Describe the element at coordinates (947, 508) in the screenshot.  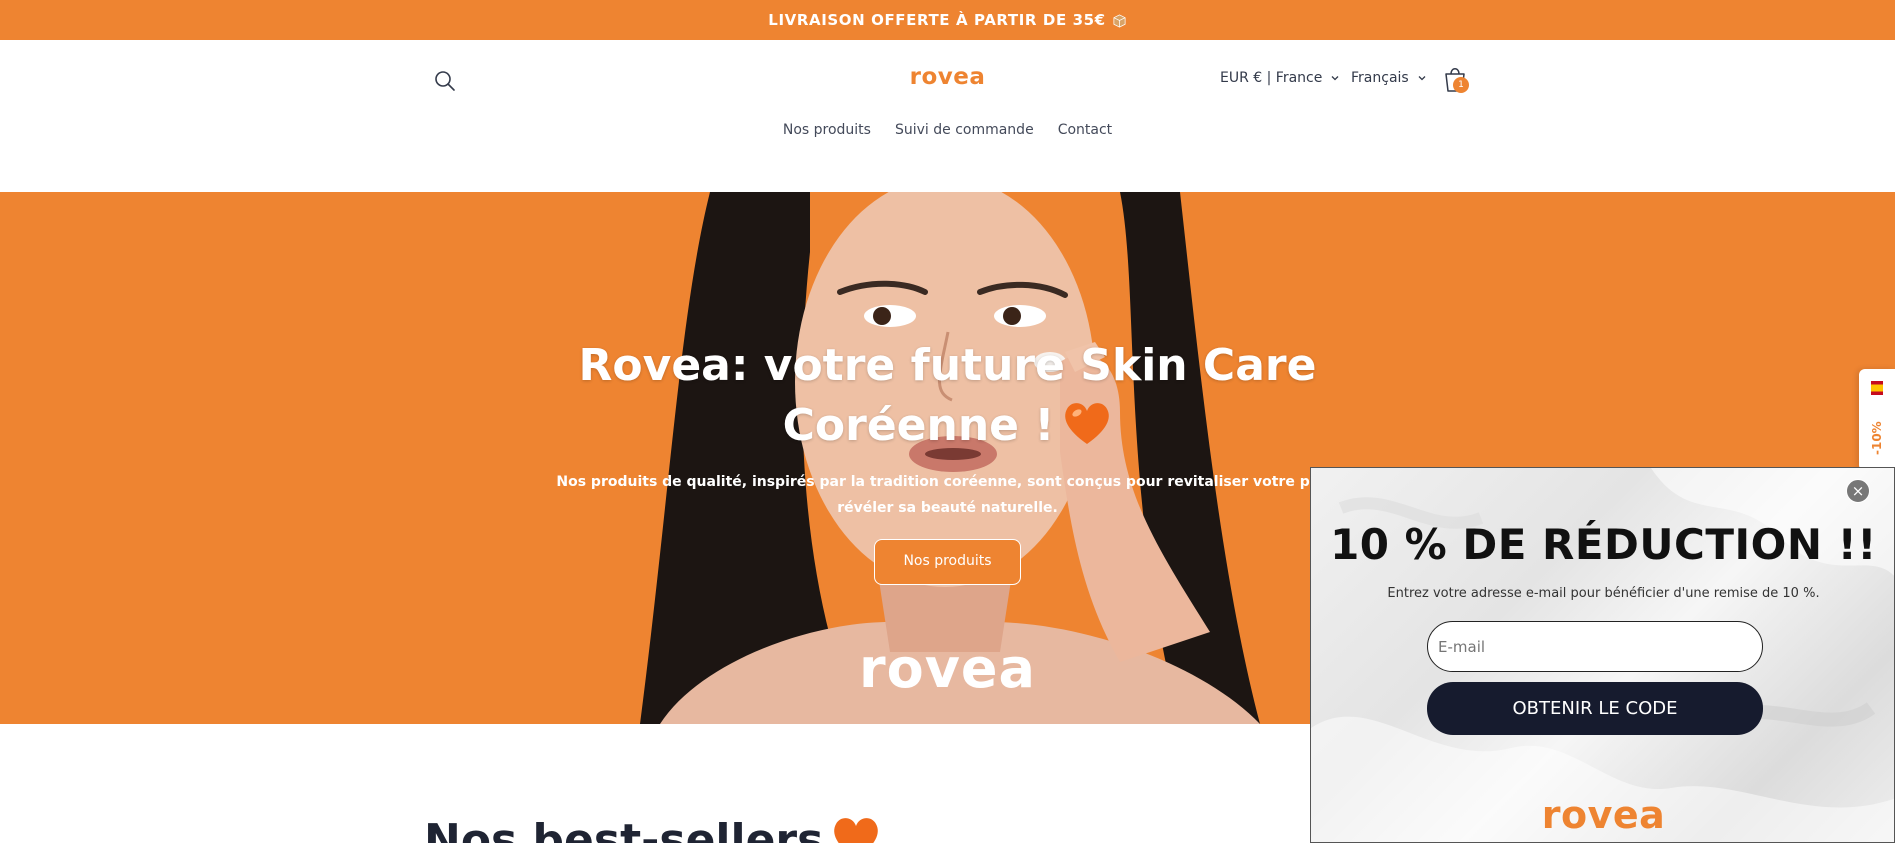
I see `hero-subtitle-line2: révéler sa beauté naturelle.` at that location.